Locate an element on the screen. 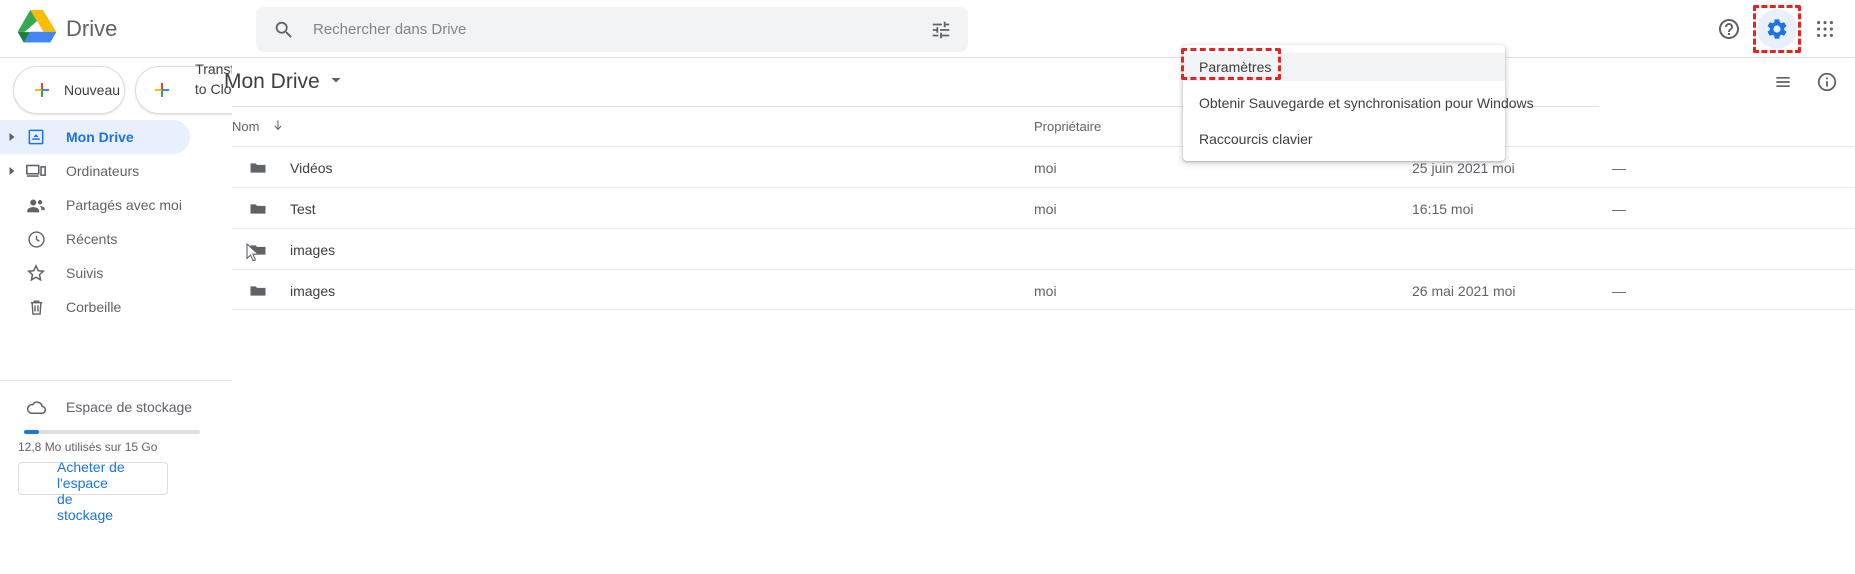  storage-usage-text: 12,8 Mo utilisés sur 15 Go is located at coordinates (88, 447).